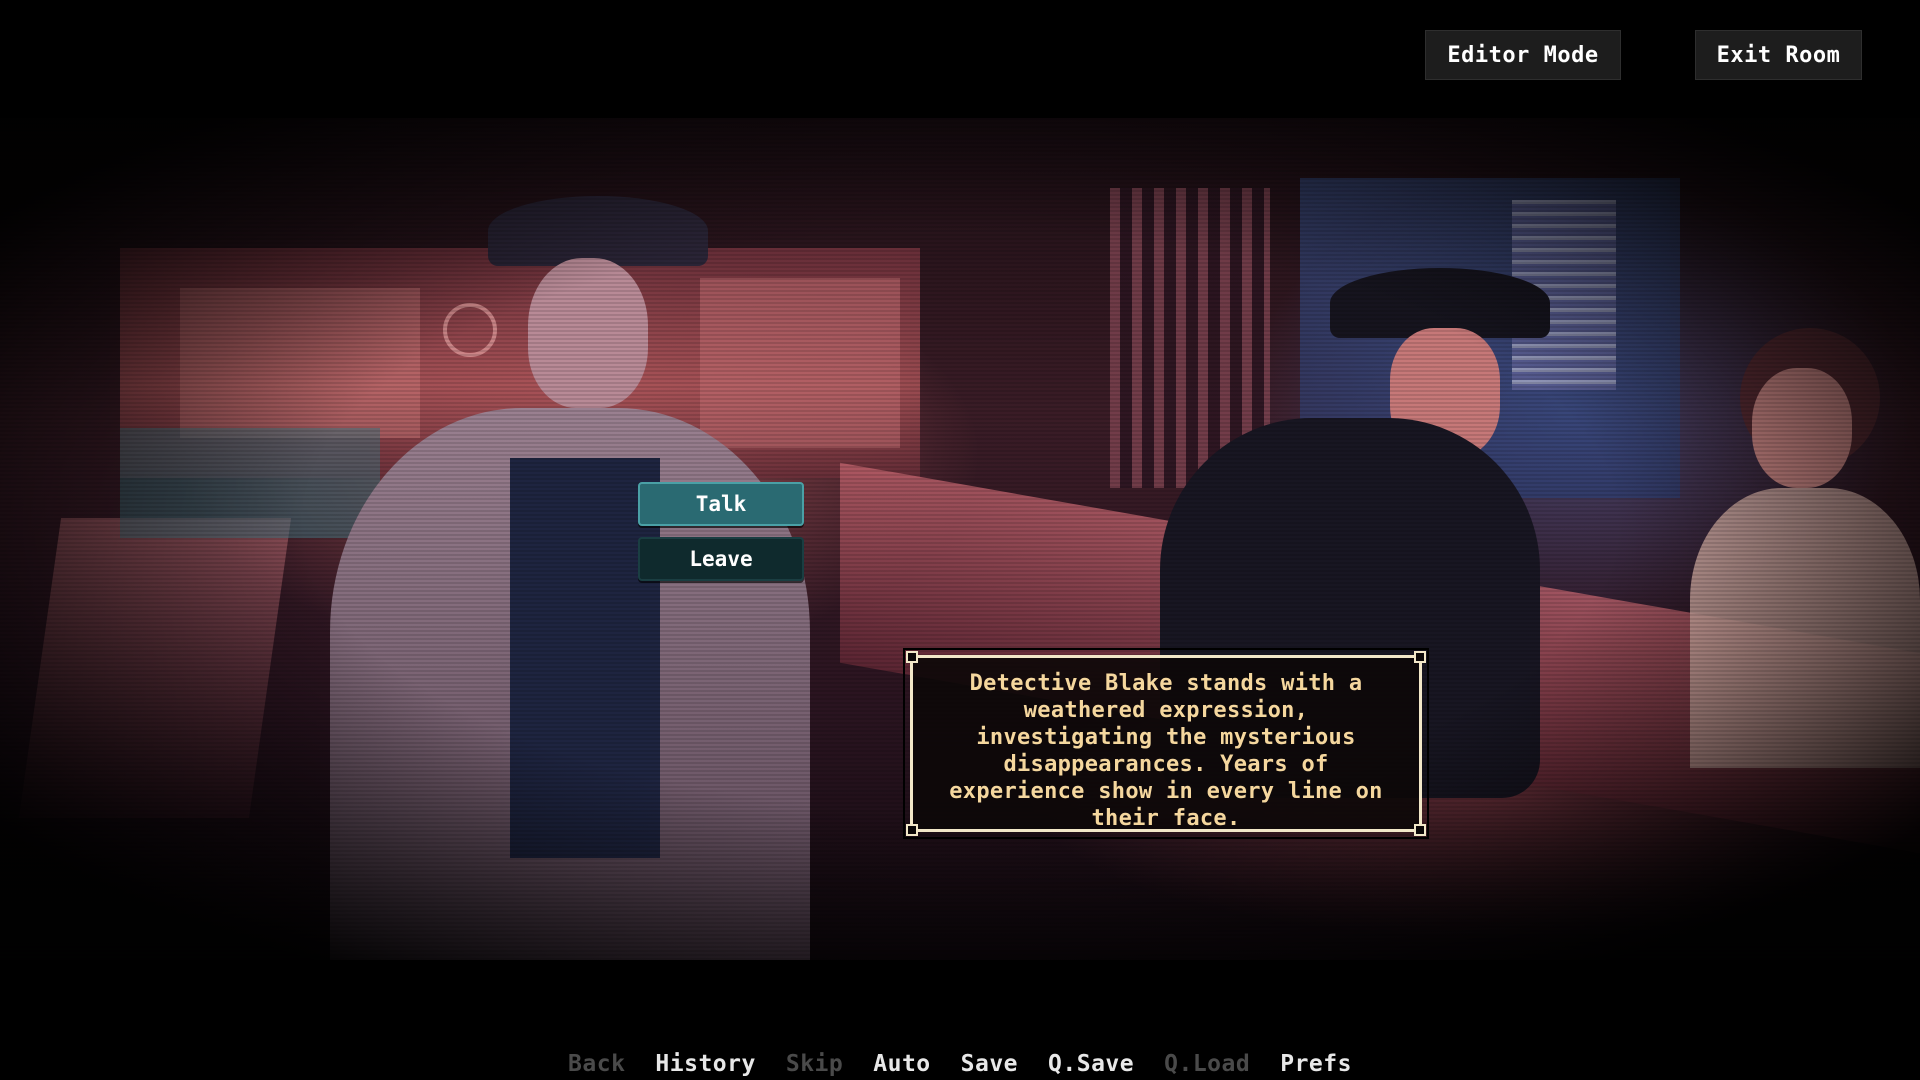 This screenshot has width=1920, height=1080. I want to click on detective-face, so click(588, 333).